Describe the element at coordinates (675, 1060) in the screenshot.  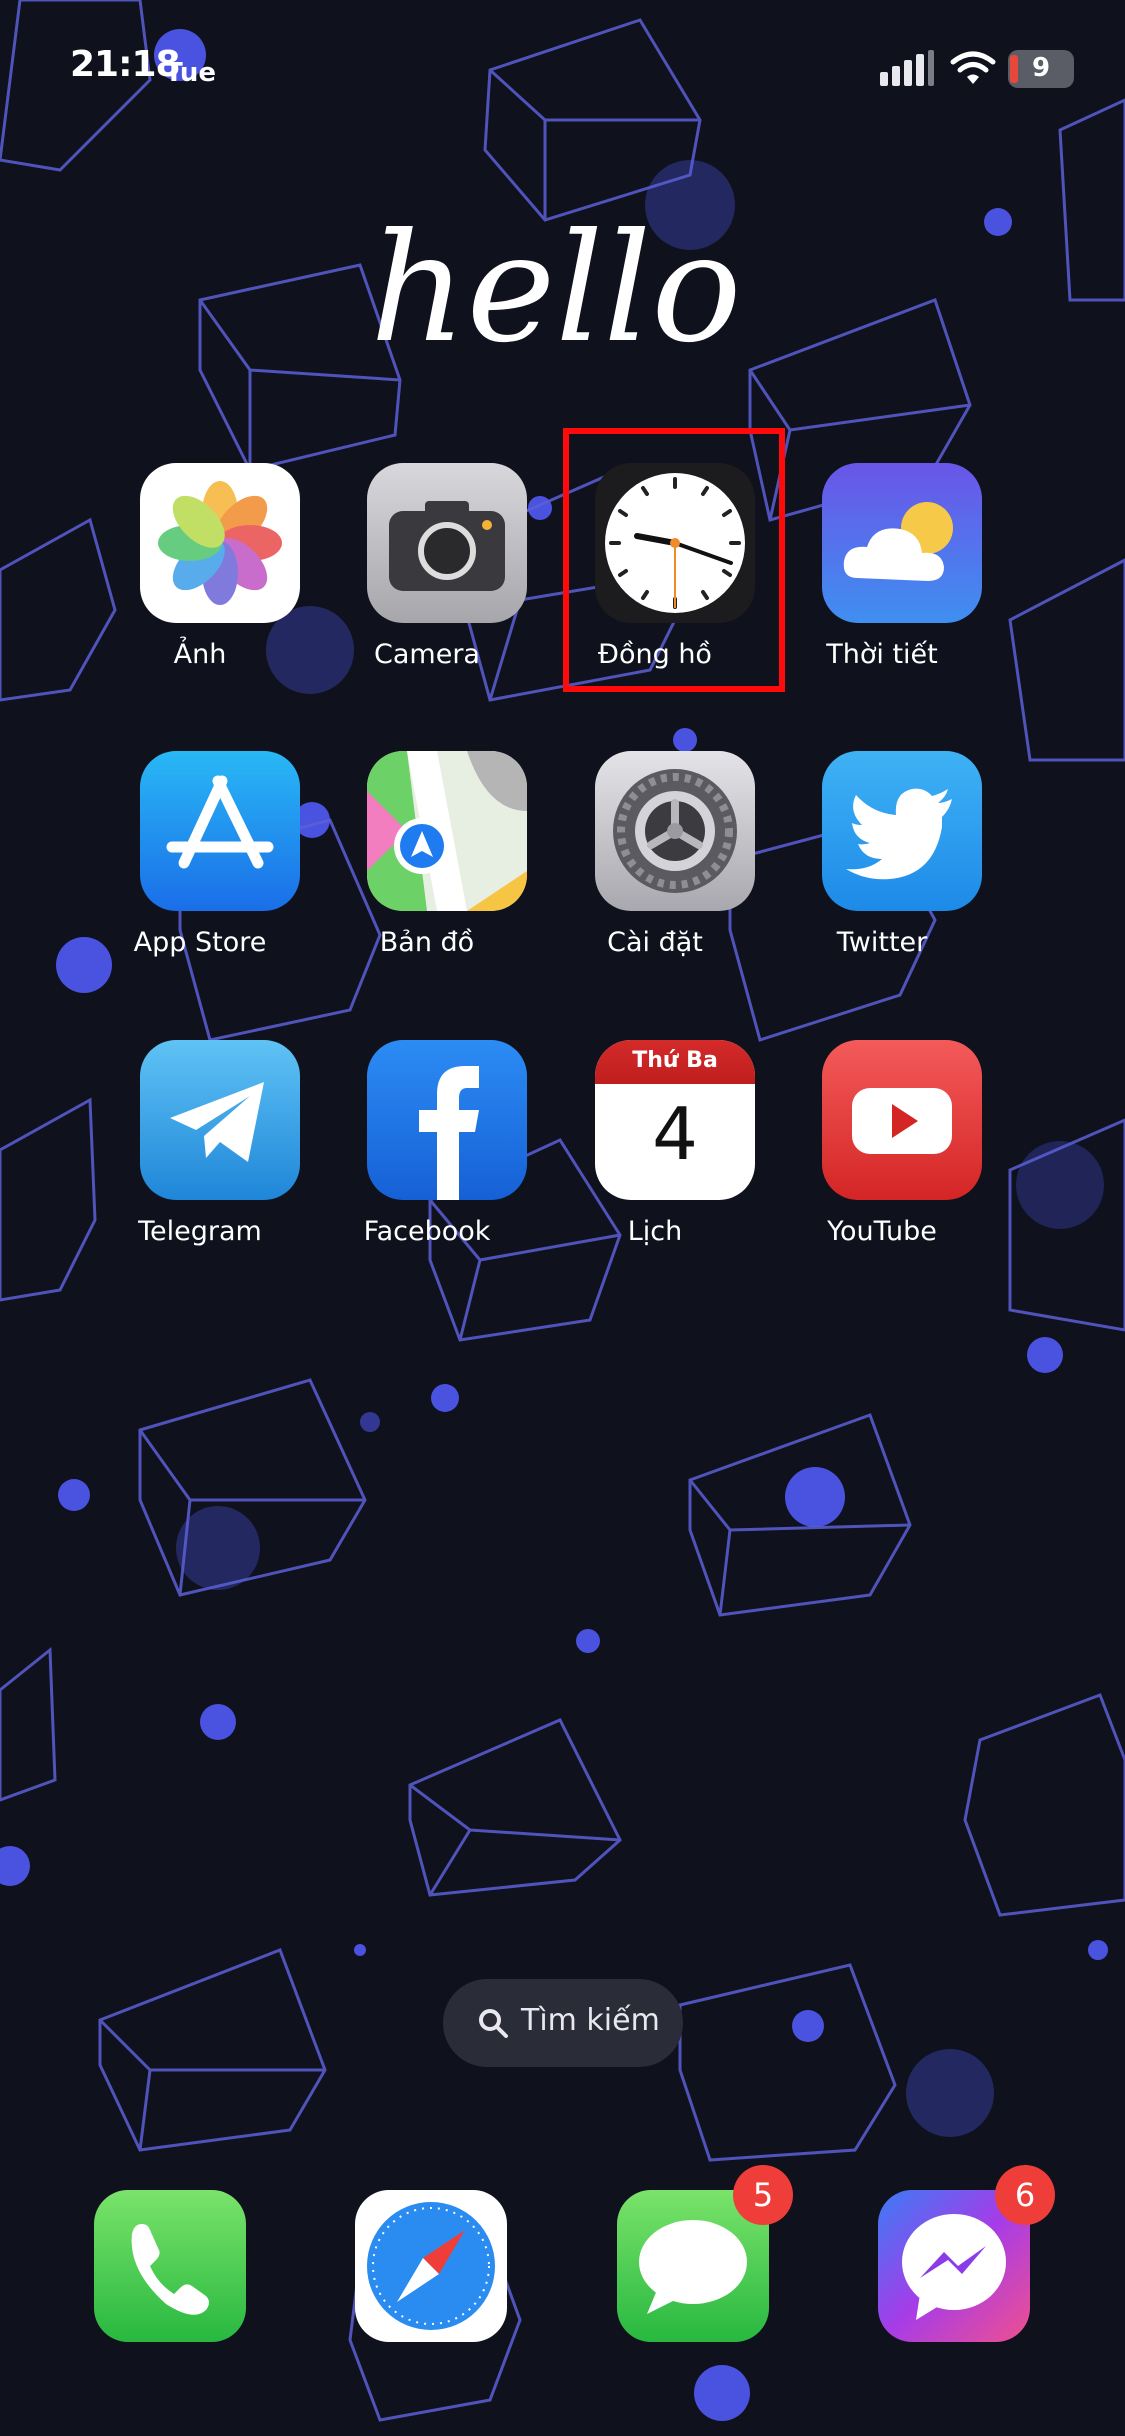
I see `calendar-weekday: Thứ Ba` at that location.